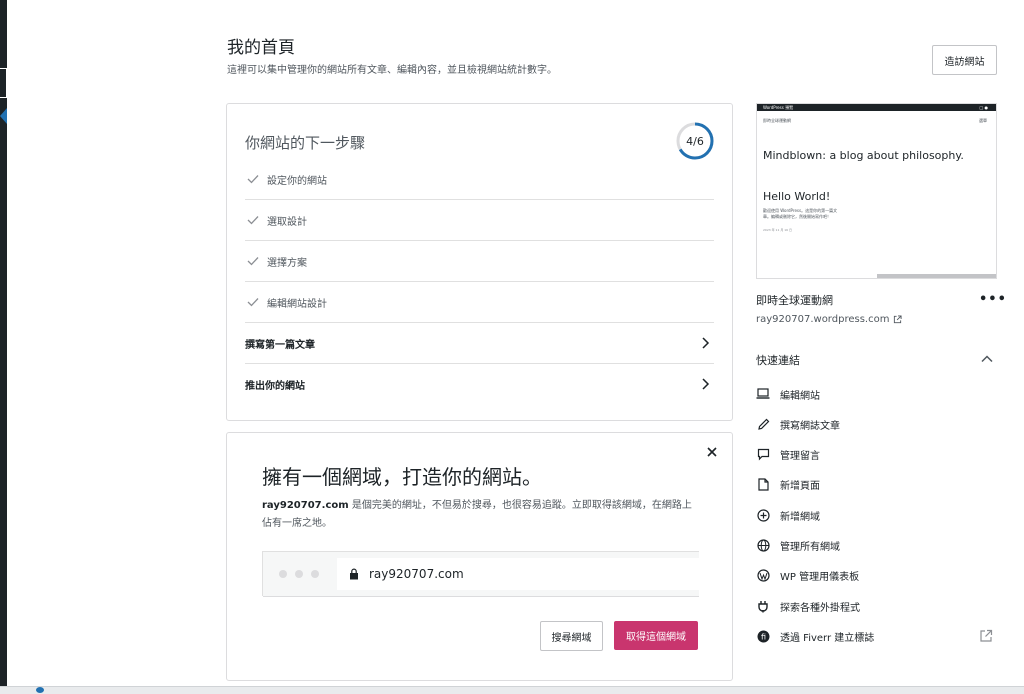 Image resolution: width=1024 pixels, height=694 pixels. I want to click on quick-link-label: 管理留言, so click(800, 456).